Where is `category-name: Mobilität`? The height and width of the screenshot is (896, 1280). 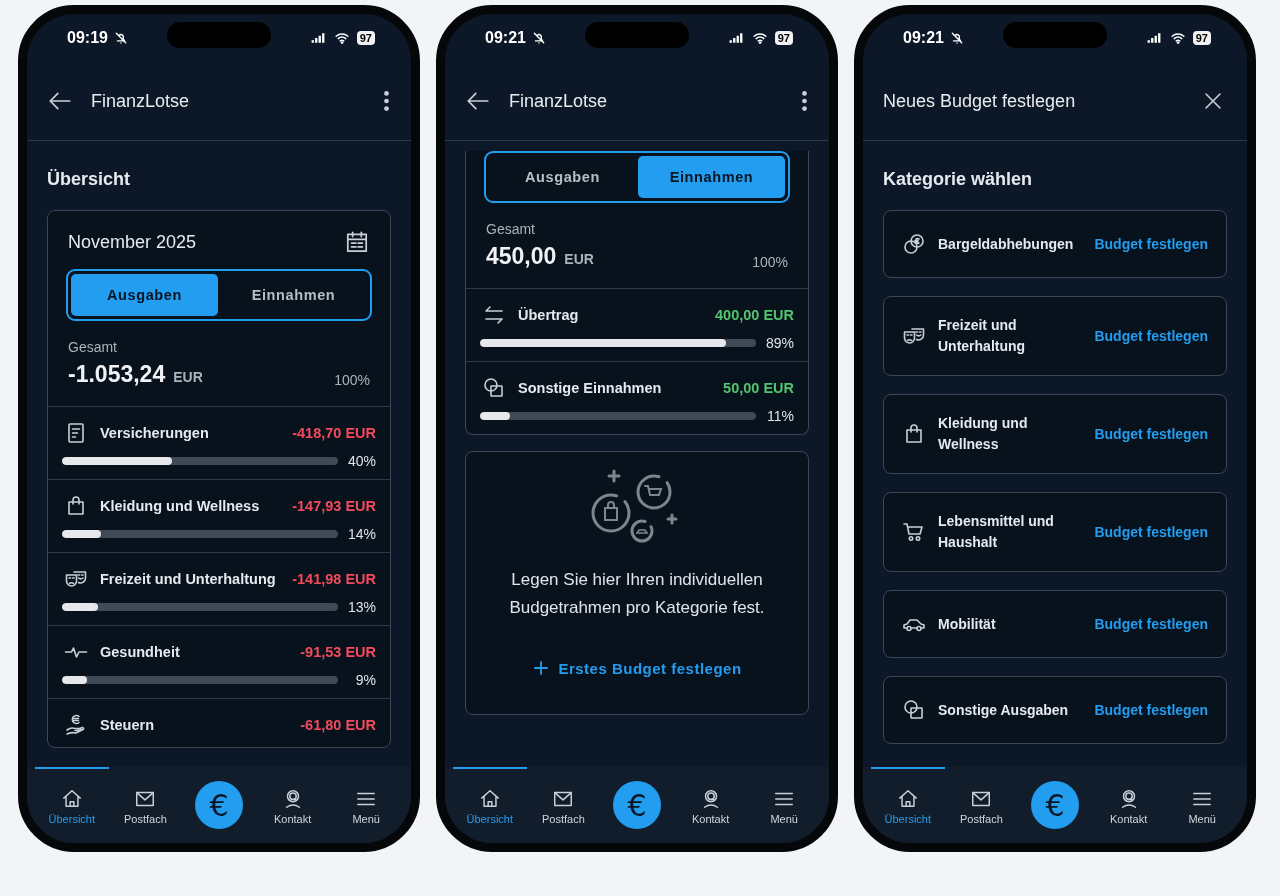
category-name: Mobilität is located at coordinates (967, 624).